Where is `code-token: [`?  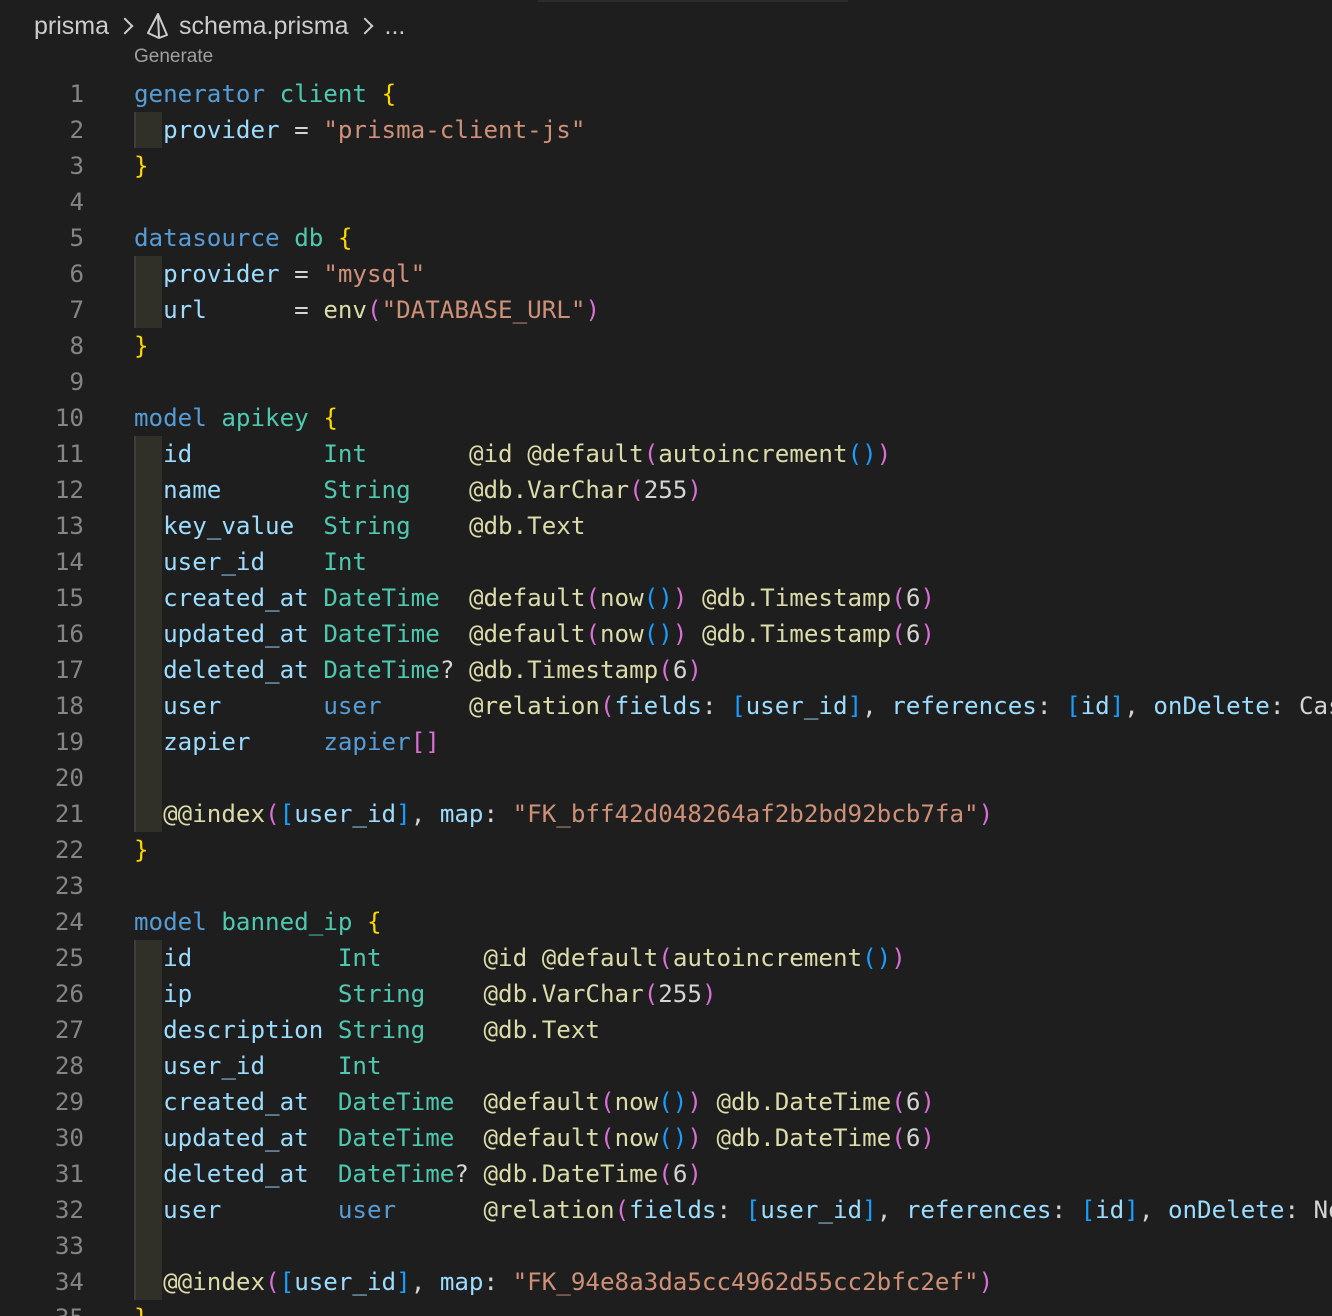 code-token: [ is located at coordinates (287, 814).